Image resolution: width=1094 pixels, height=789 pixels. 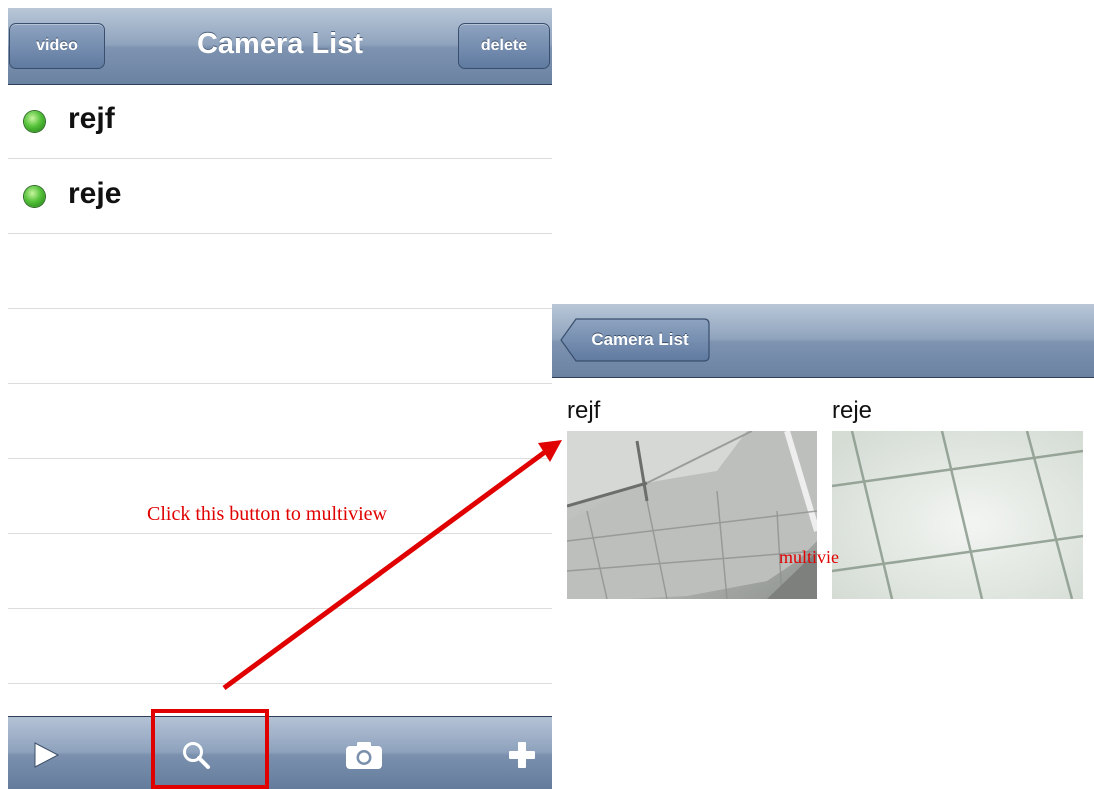 I want to click on highlight-search-button, so click(x=210, y=749).